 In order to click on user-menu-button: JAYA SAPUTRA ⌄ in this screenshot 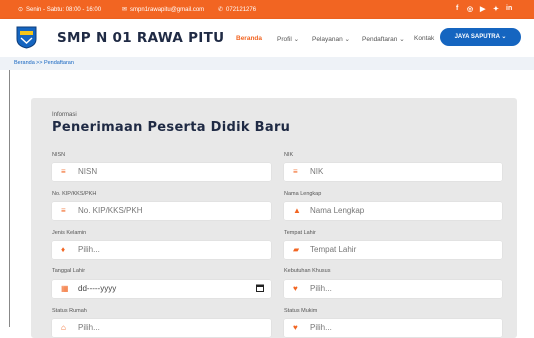, I will do `click(480, 37)`.